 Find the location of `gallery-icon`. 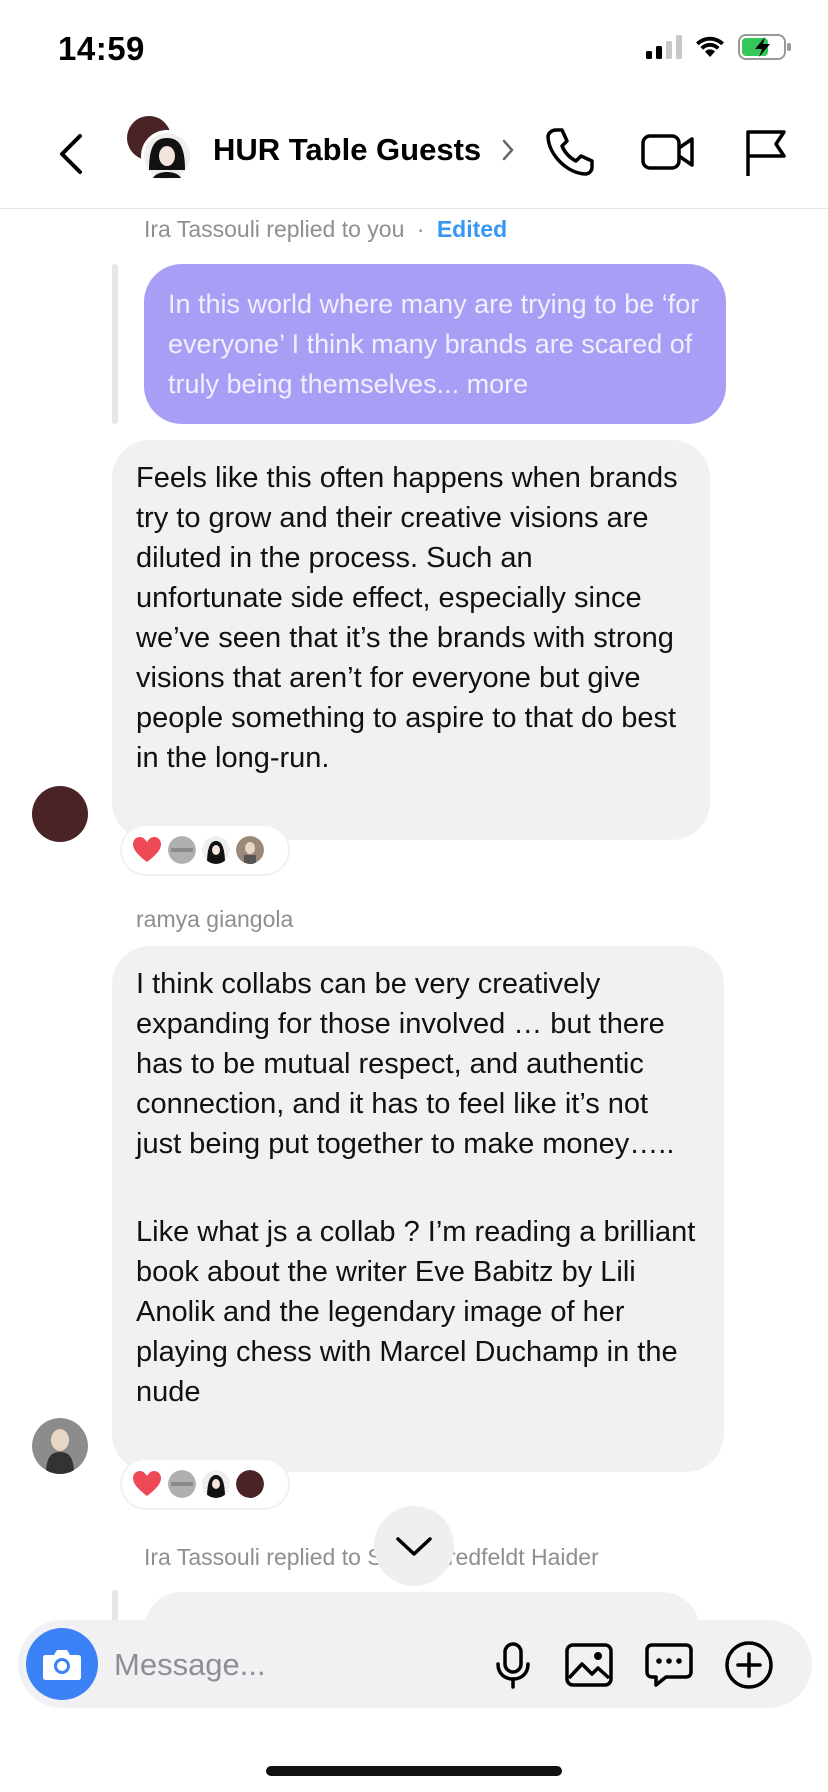

gallery-icon is located at coordinates (589, 1665).